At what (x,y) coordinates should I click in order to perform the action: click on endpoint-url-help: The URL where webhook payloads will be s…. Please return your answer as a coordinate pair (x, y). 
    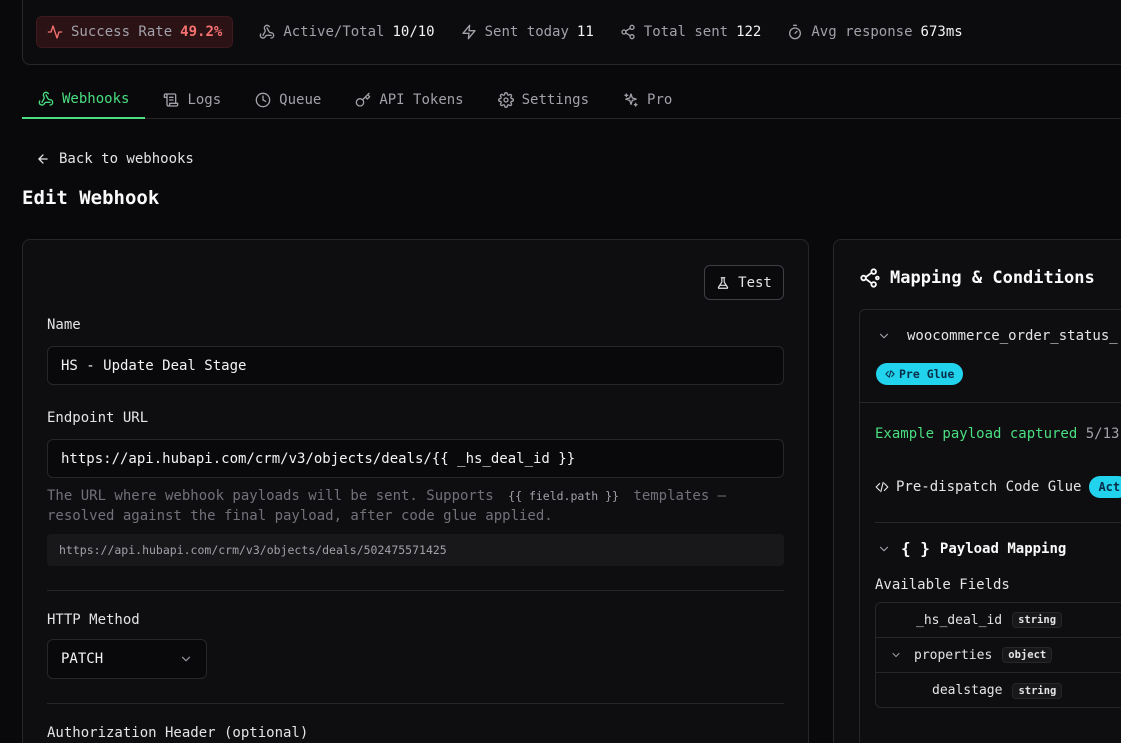
    Looking at the image, I should click on (415, 506).